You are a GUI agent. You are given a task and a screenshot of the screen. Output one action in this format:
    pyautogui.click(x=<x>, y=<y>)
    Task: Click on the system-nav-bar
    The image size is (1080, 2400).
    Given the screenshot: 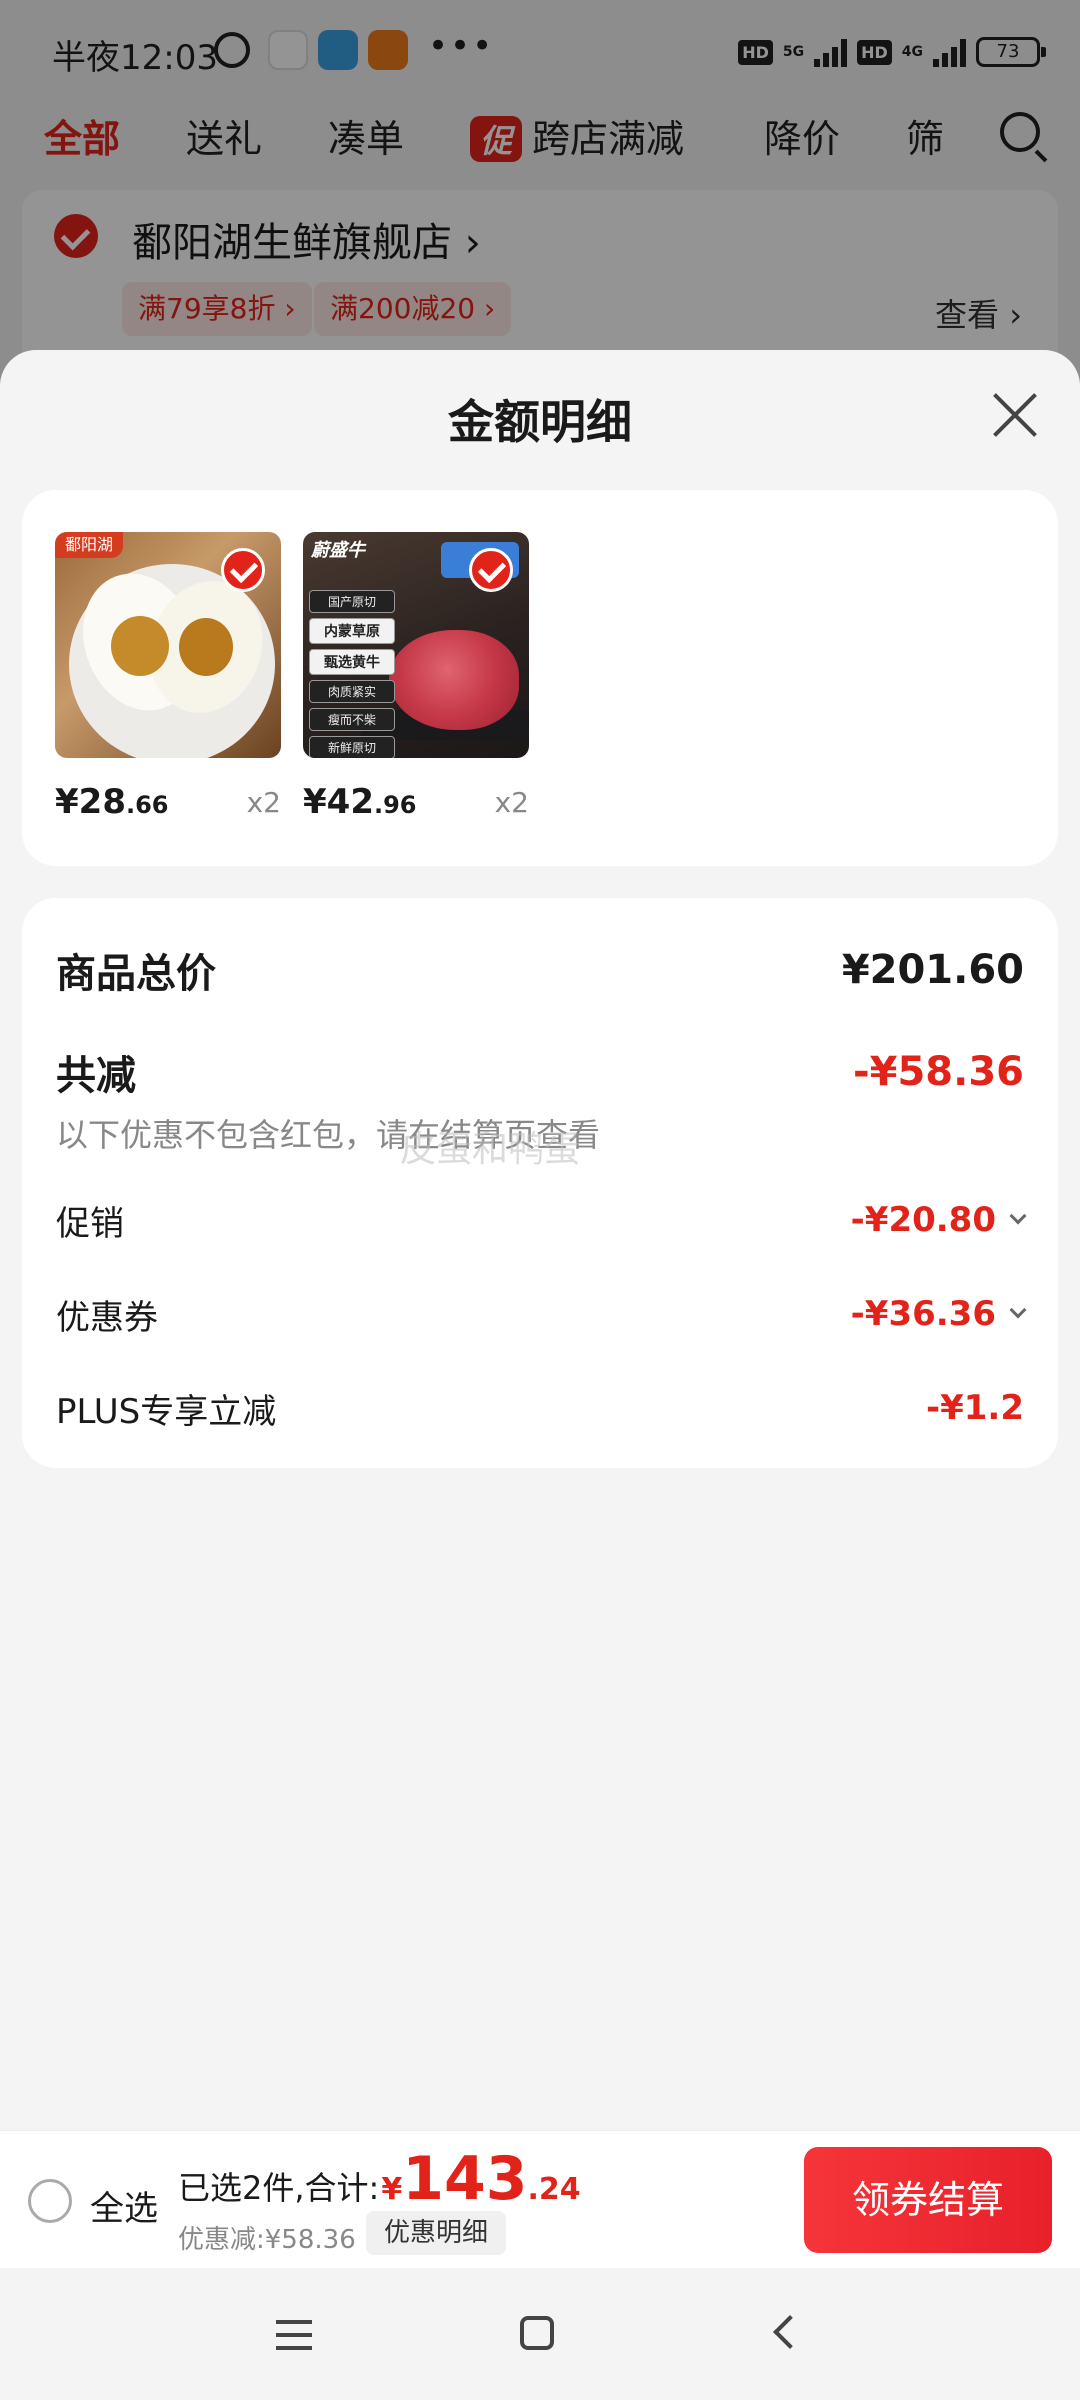 What is the action you would take?
    pyautogui.click(x=540, y=2334)
    